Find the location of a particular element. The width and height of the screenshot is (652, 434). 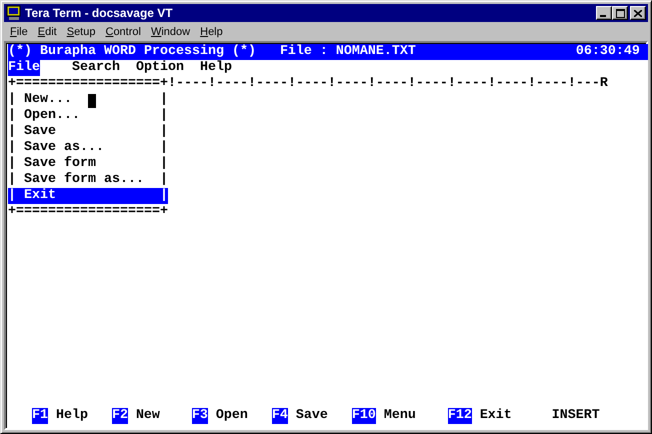

dropdown-item: | Save form | is located at coordinates (88, 164).